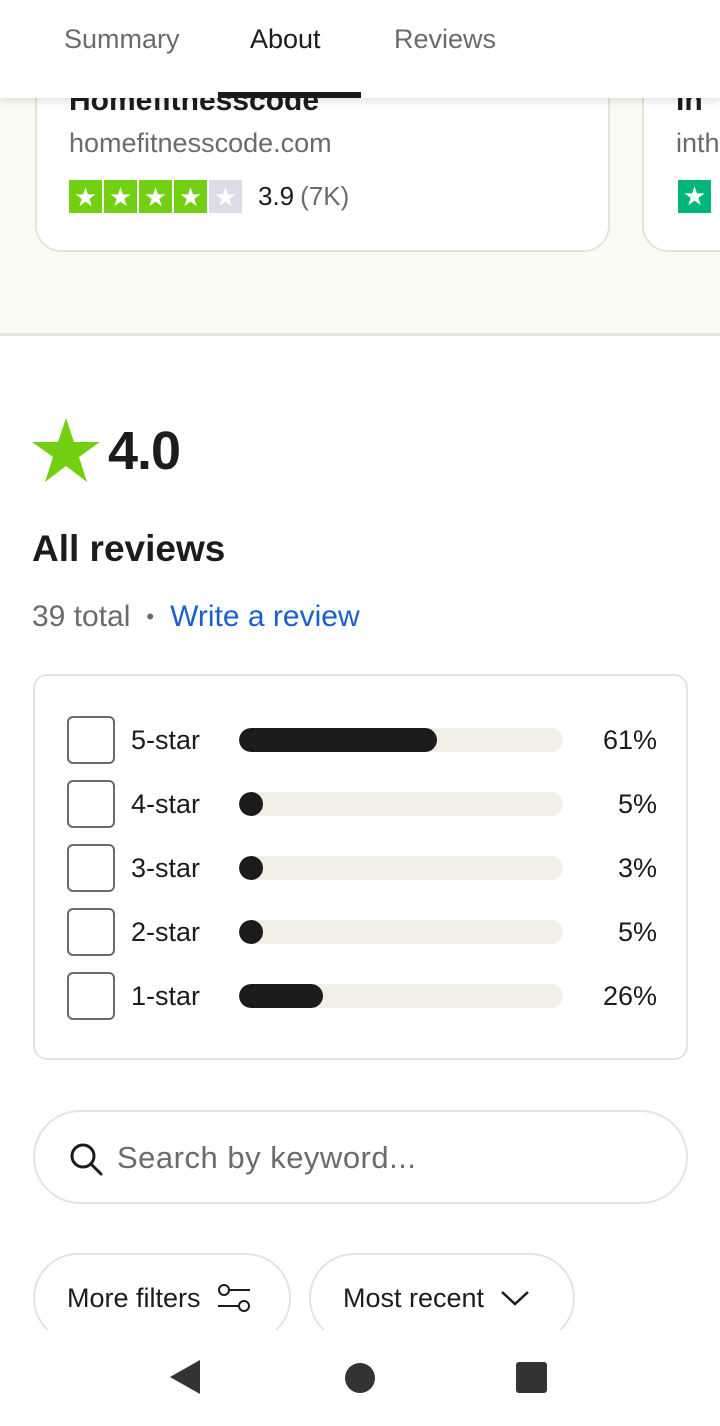 This screenshot has height=1426, width=720. What do you see at coordinates (166, 932) in the screenshot?
I see `distribution-label: 2-star` at bounding box center [166, 932].